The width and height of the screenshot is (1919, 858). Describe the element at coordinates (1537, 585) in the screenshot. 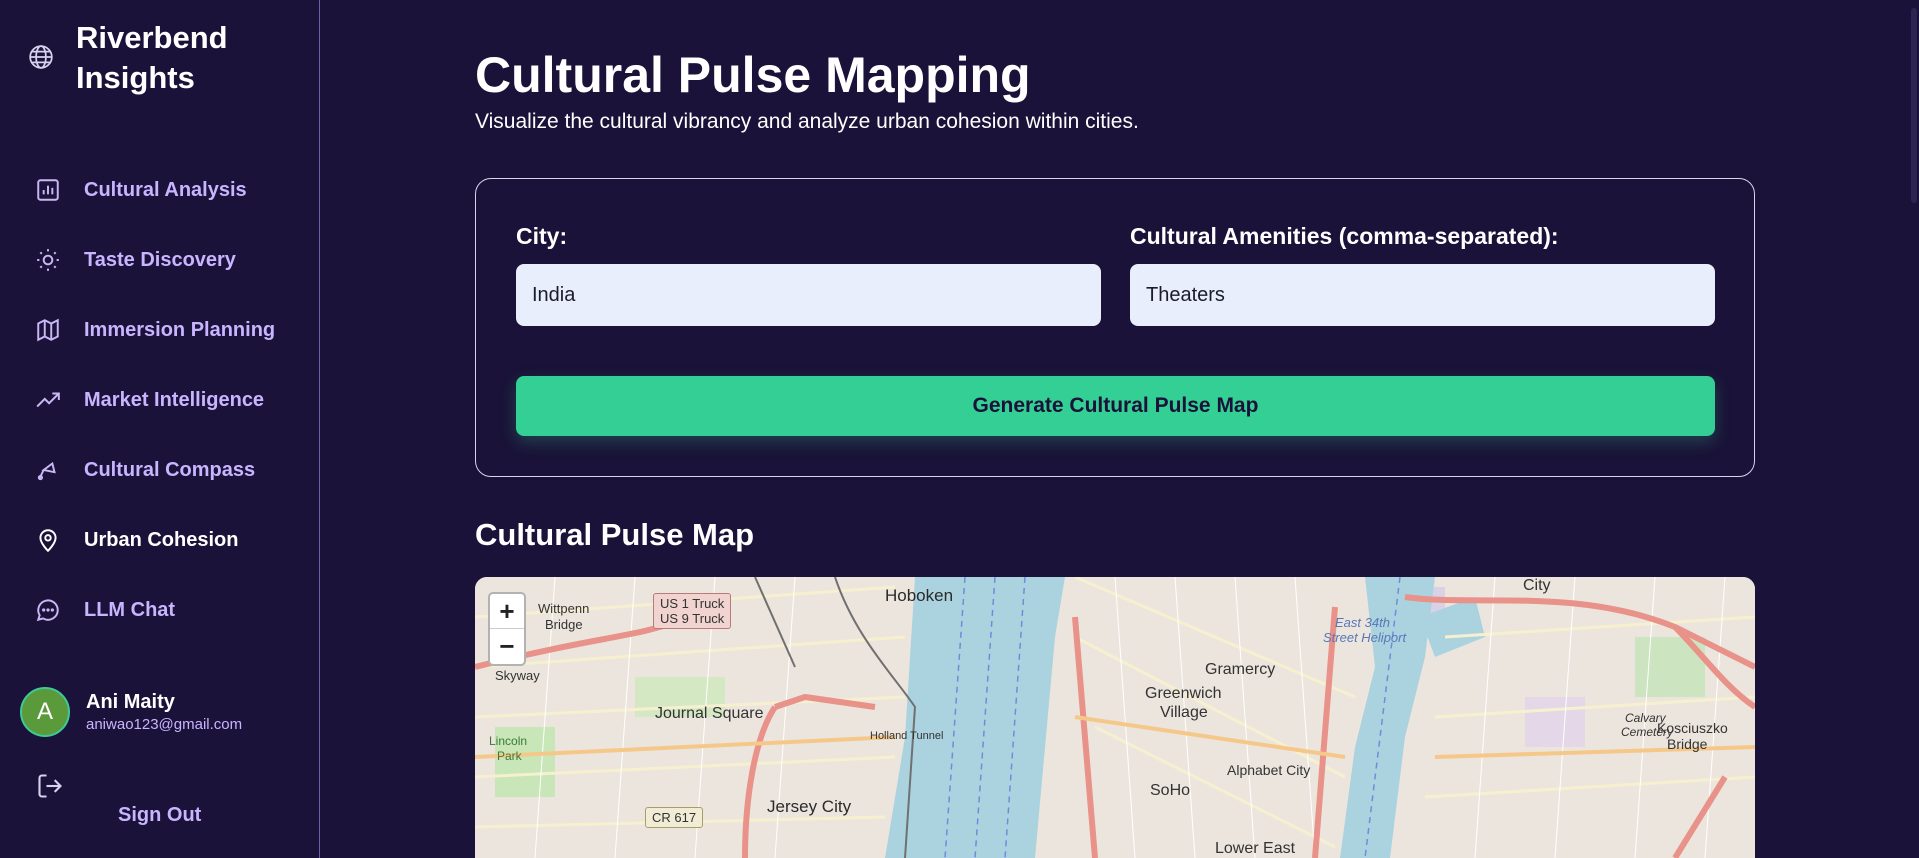

I see `map-label: City` at that location.